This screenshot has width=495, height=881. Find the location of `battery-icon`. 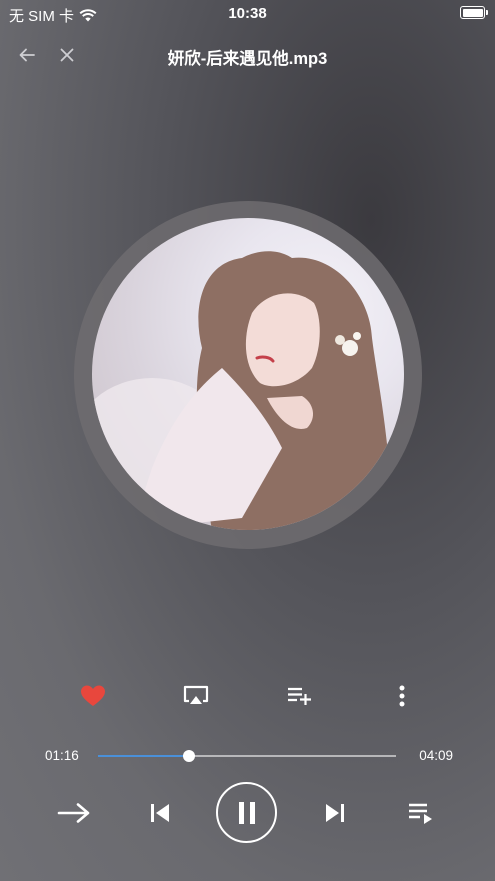

battery-icon is located at coordinates (474, 12).